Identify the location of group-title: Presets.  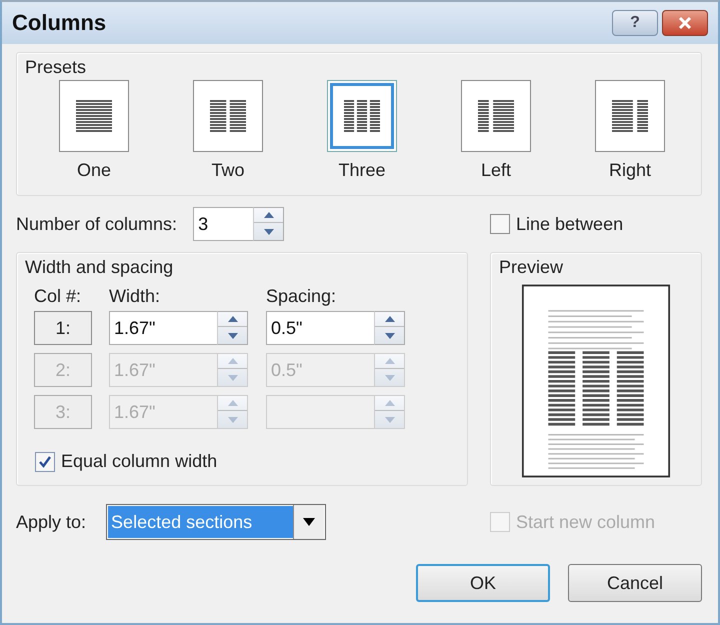
(56, 67).